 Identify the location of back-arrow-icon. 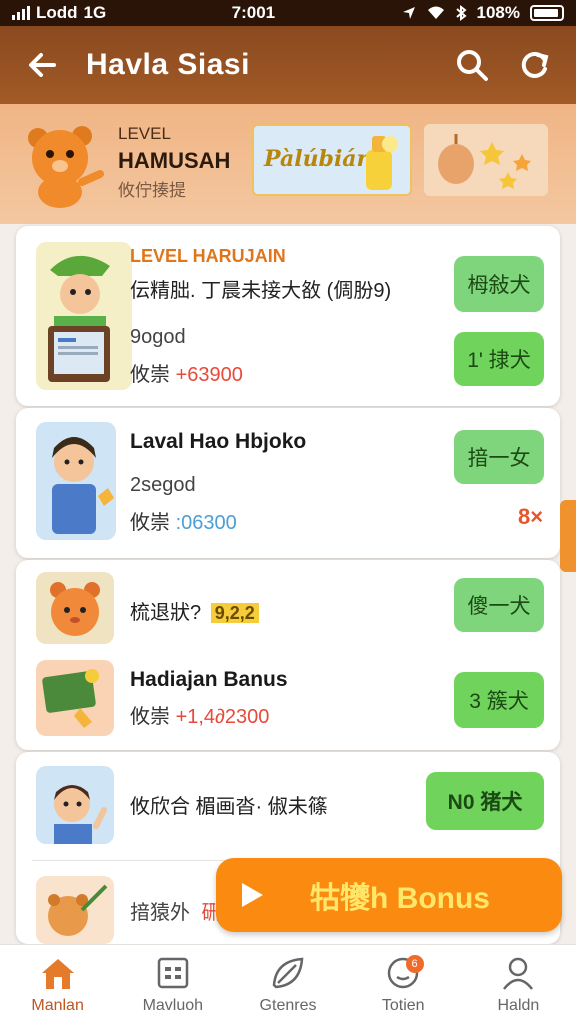
(42, 65).